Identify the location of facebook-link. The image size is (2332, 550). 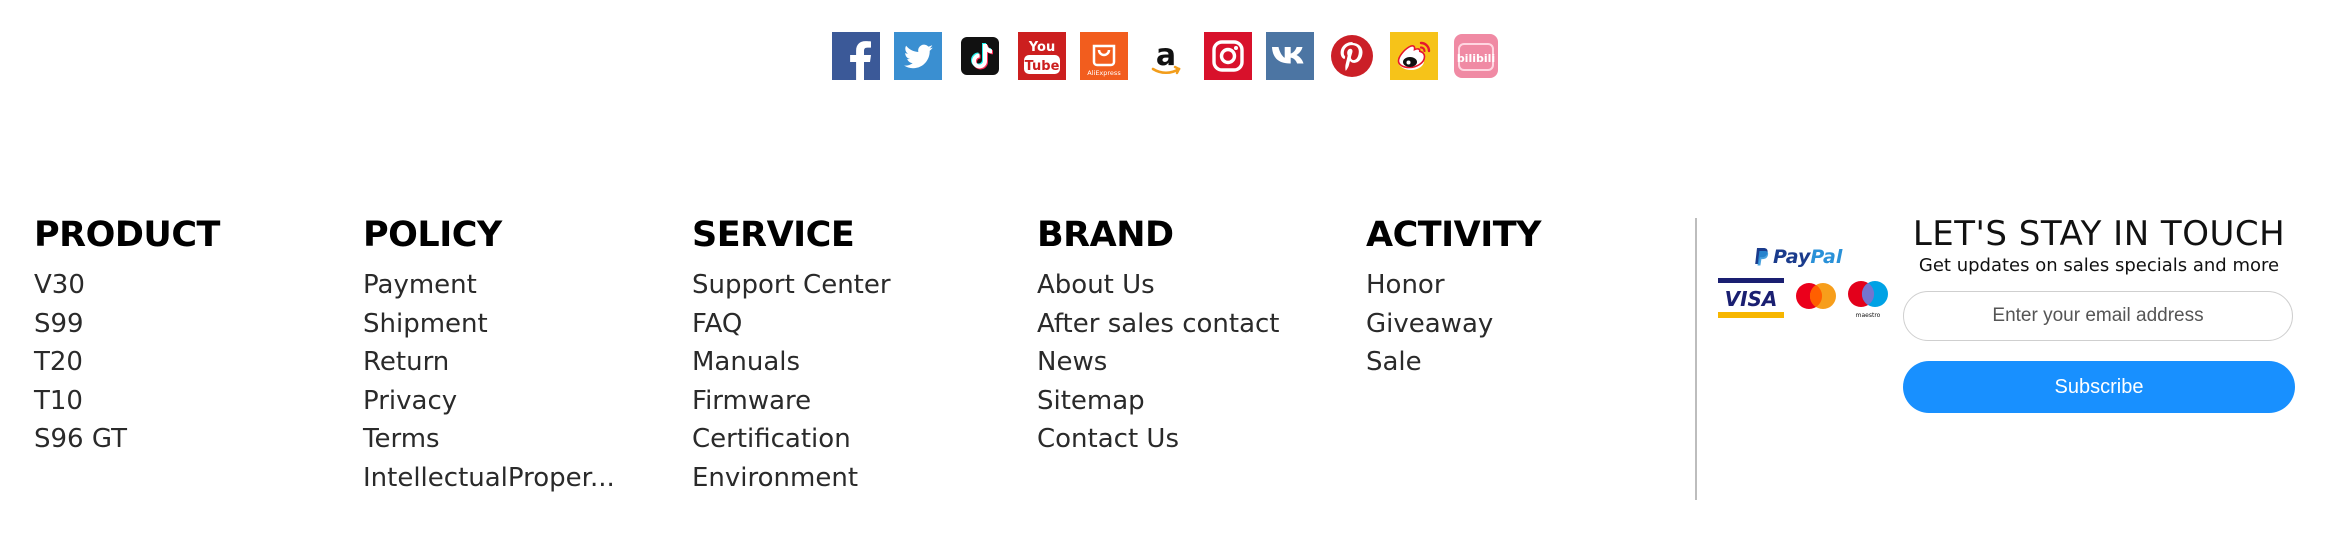
(856, 56).